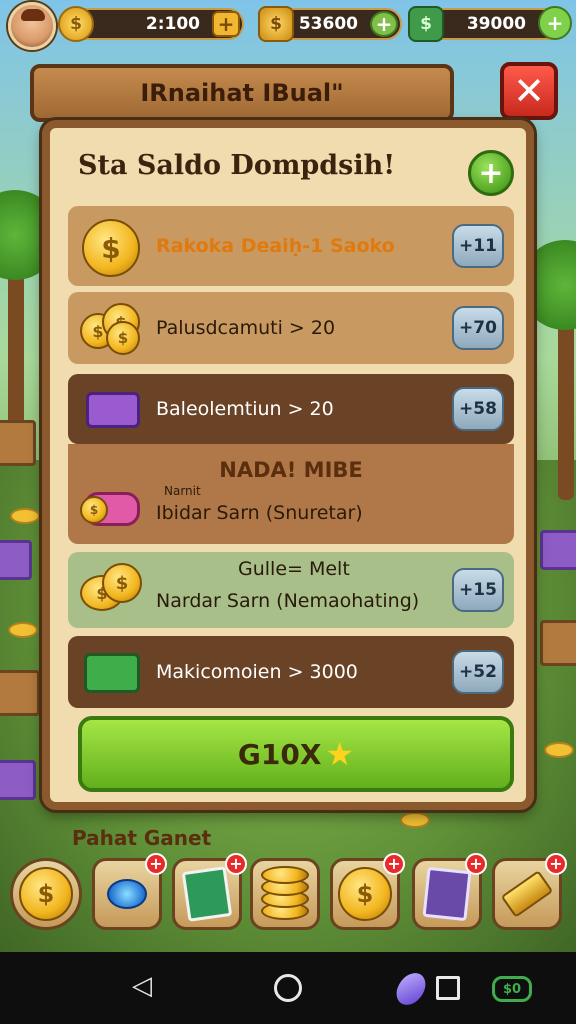 The width and height of the screenshot is (576, 1024). Describe the element at coordinates (478, 672) in the screenshot. I see `reward-badge: +52` at that location.